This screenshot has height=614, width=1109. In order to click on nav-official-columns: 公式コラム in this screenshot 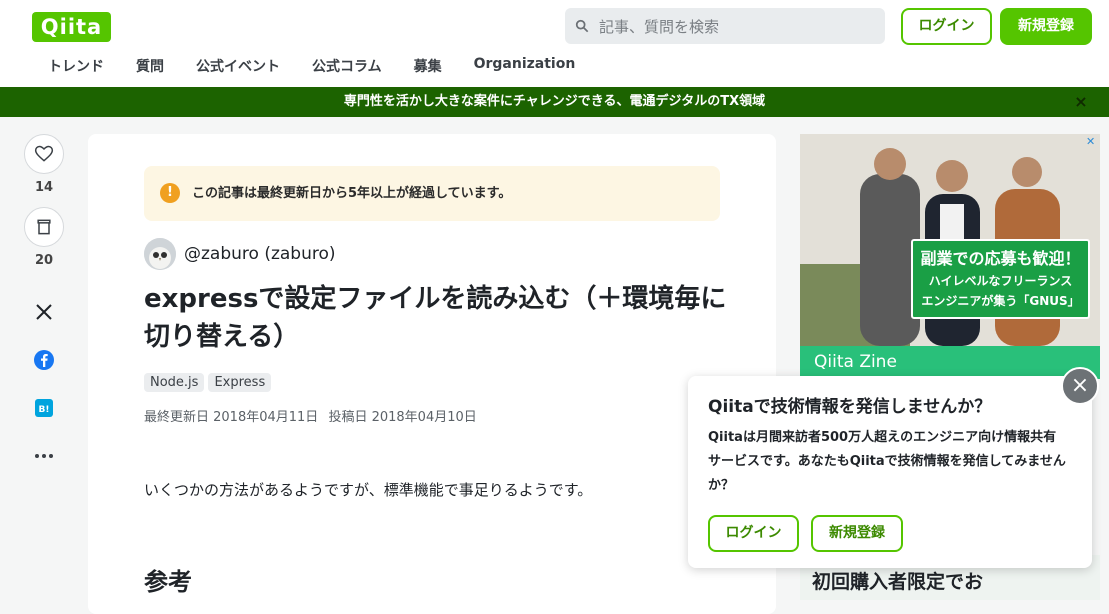, I will do `click(347, 67)`.